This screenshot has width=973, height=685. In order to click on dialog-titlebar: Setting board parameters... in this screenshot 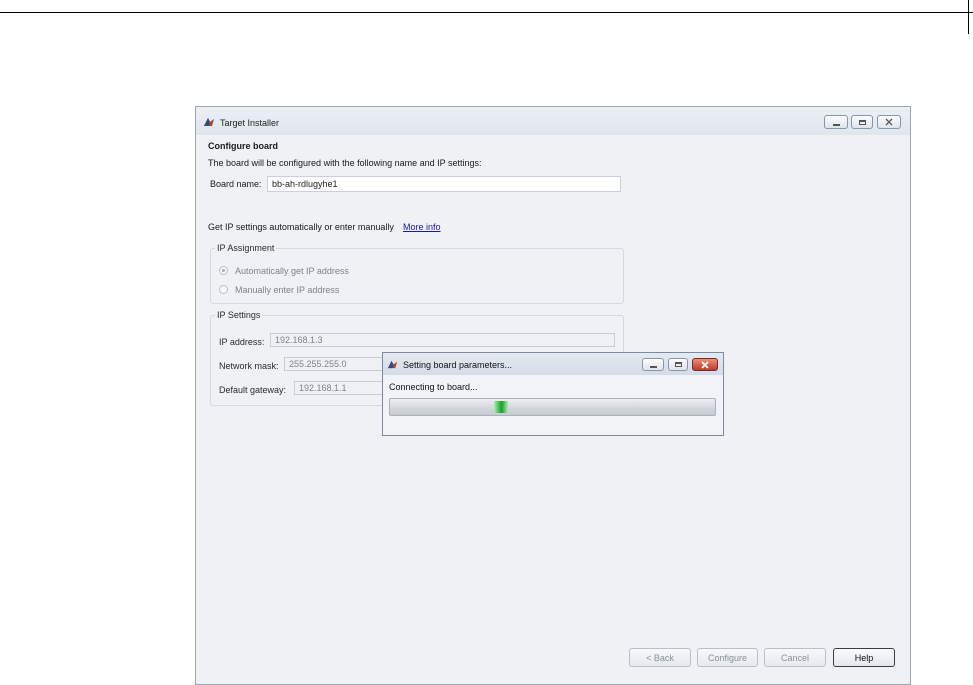, I will do `click(553, 364)`.